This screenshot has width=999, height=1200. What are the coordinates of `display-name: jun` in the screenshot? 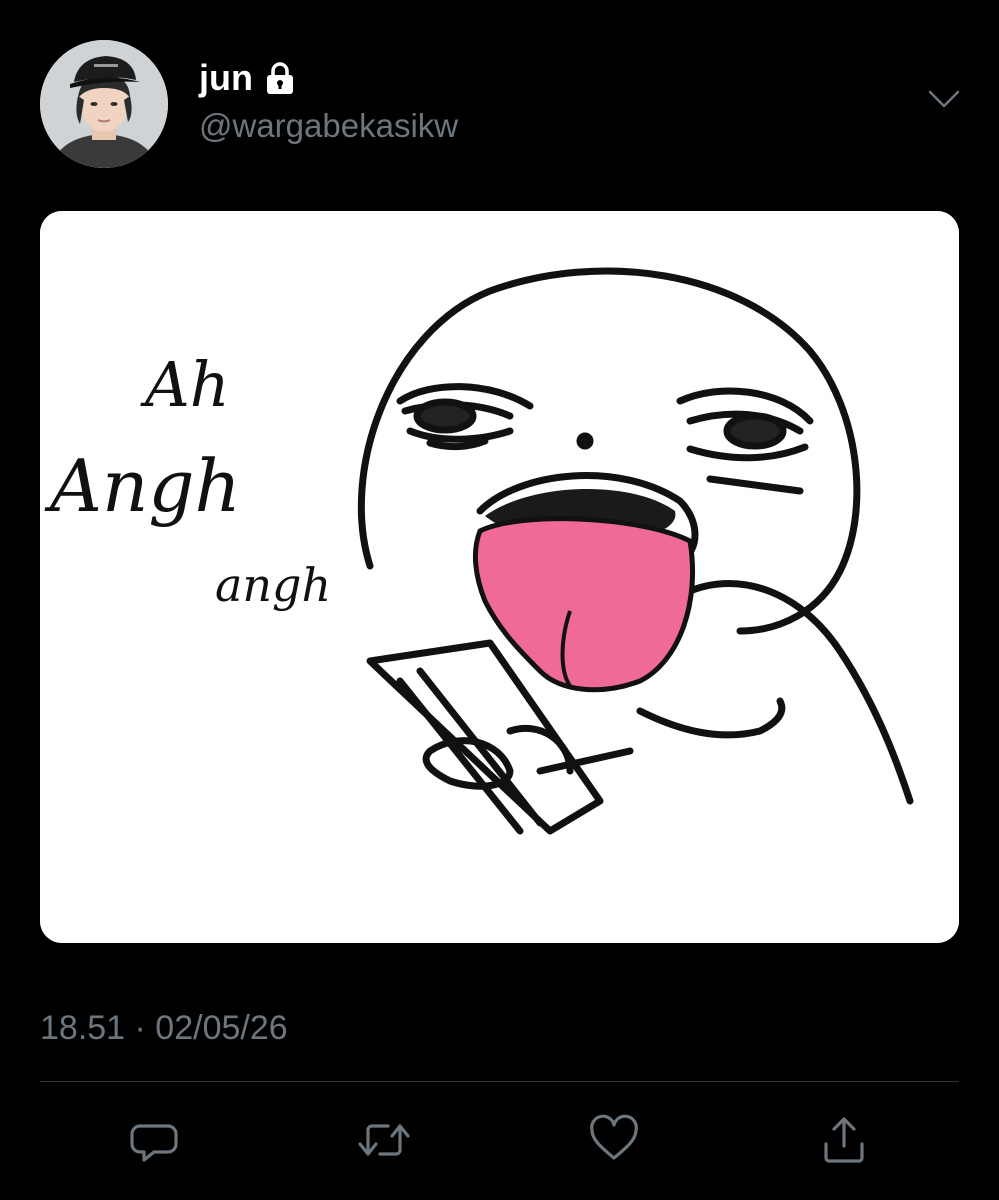 It's located at (226, 78).